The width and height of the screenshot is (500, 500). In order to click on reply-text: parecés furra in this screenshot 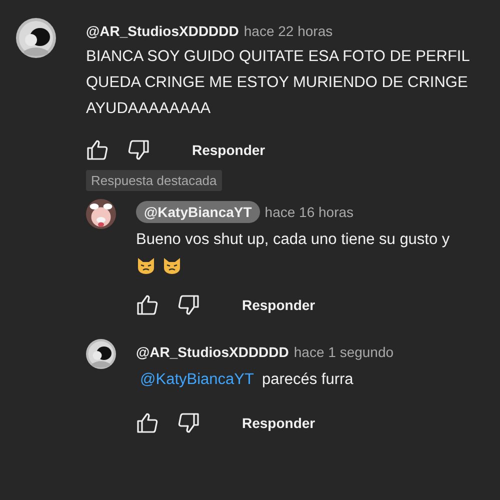, I will do `click(308, 380)`.